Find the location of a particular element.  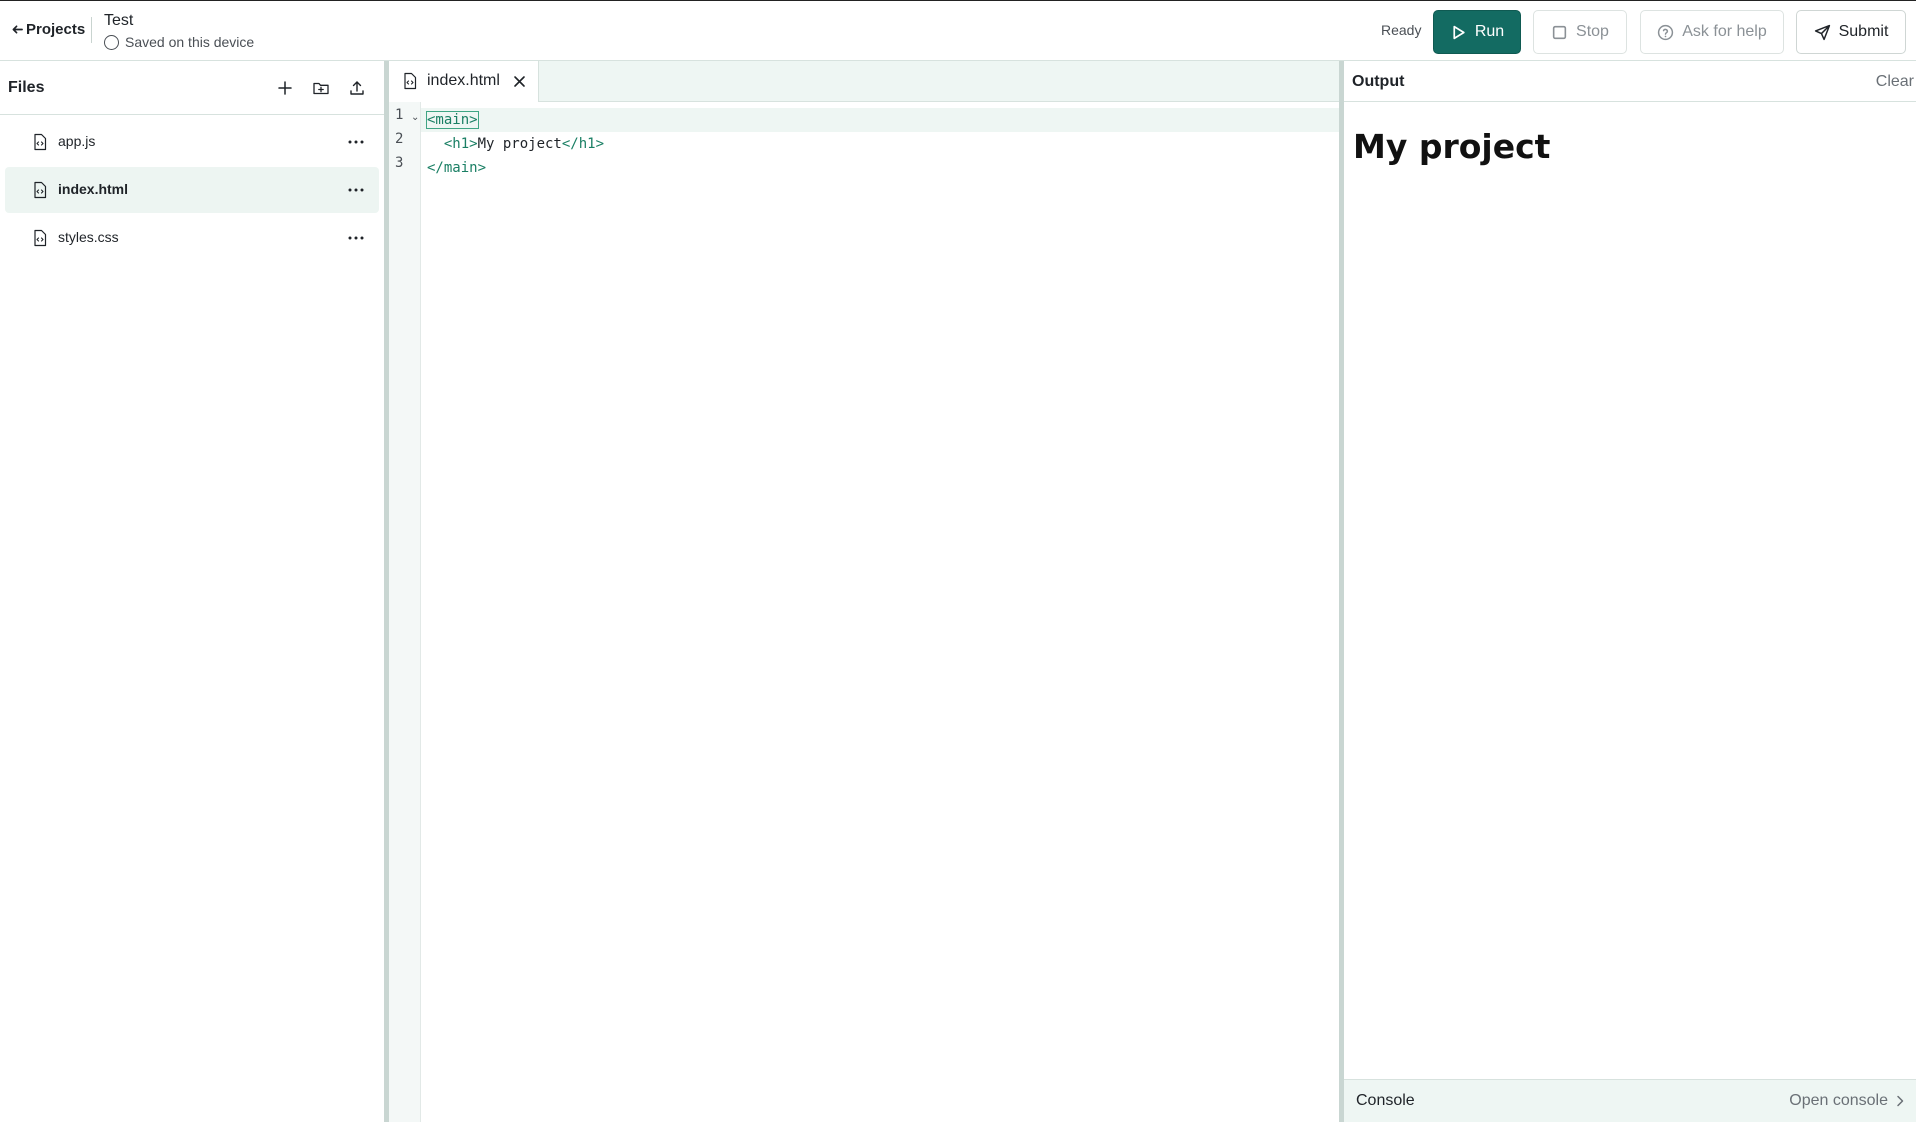

console-label: Console is located at coordinates (1385, 1100).